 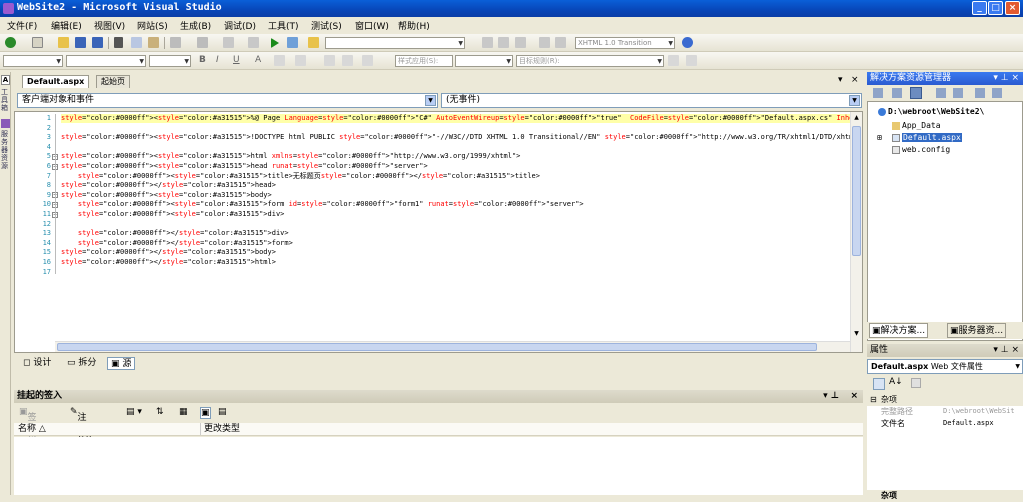 I want to click on check-accessibility-icon, so click(x=687, y=42).